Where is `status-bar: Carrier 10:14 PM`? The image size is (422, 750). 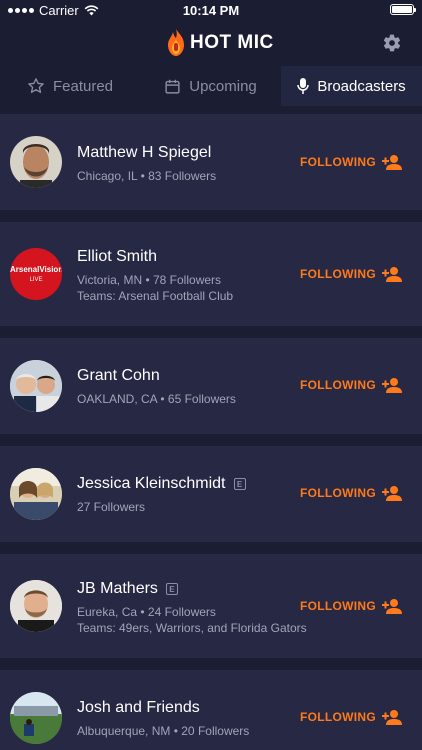
status-bar: Carrier 10:14 PM is located at coordinates (211, 11).